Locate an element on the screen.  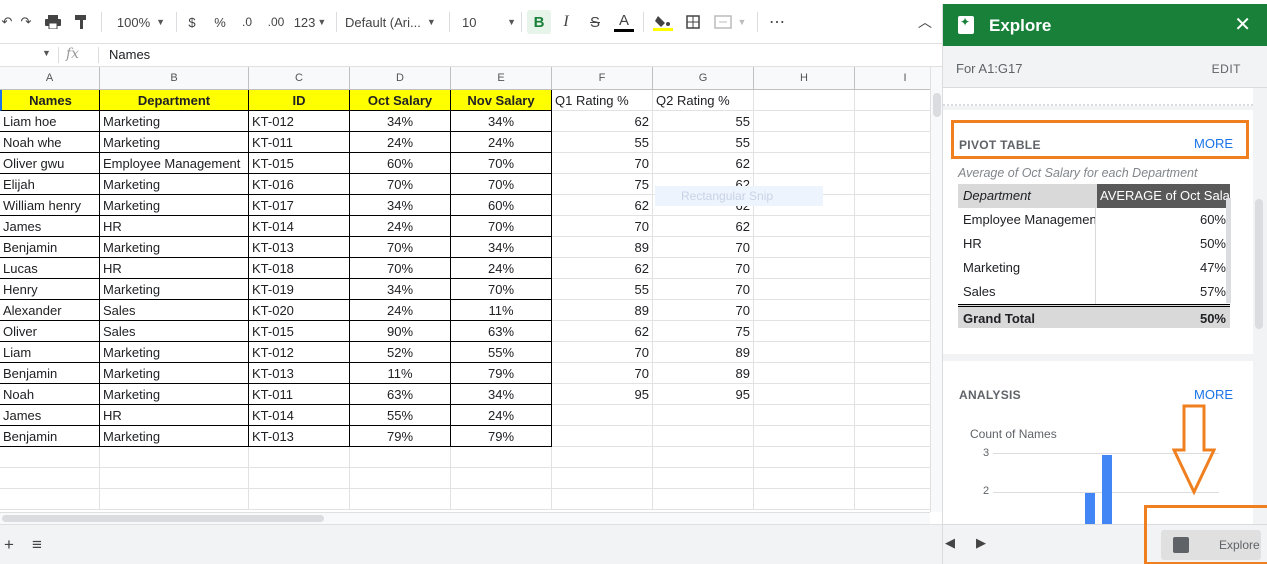
cell: 63% is located at coordinates (501, 331).